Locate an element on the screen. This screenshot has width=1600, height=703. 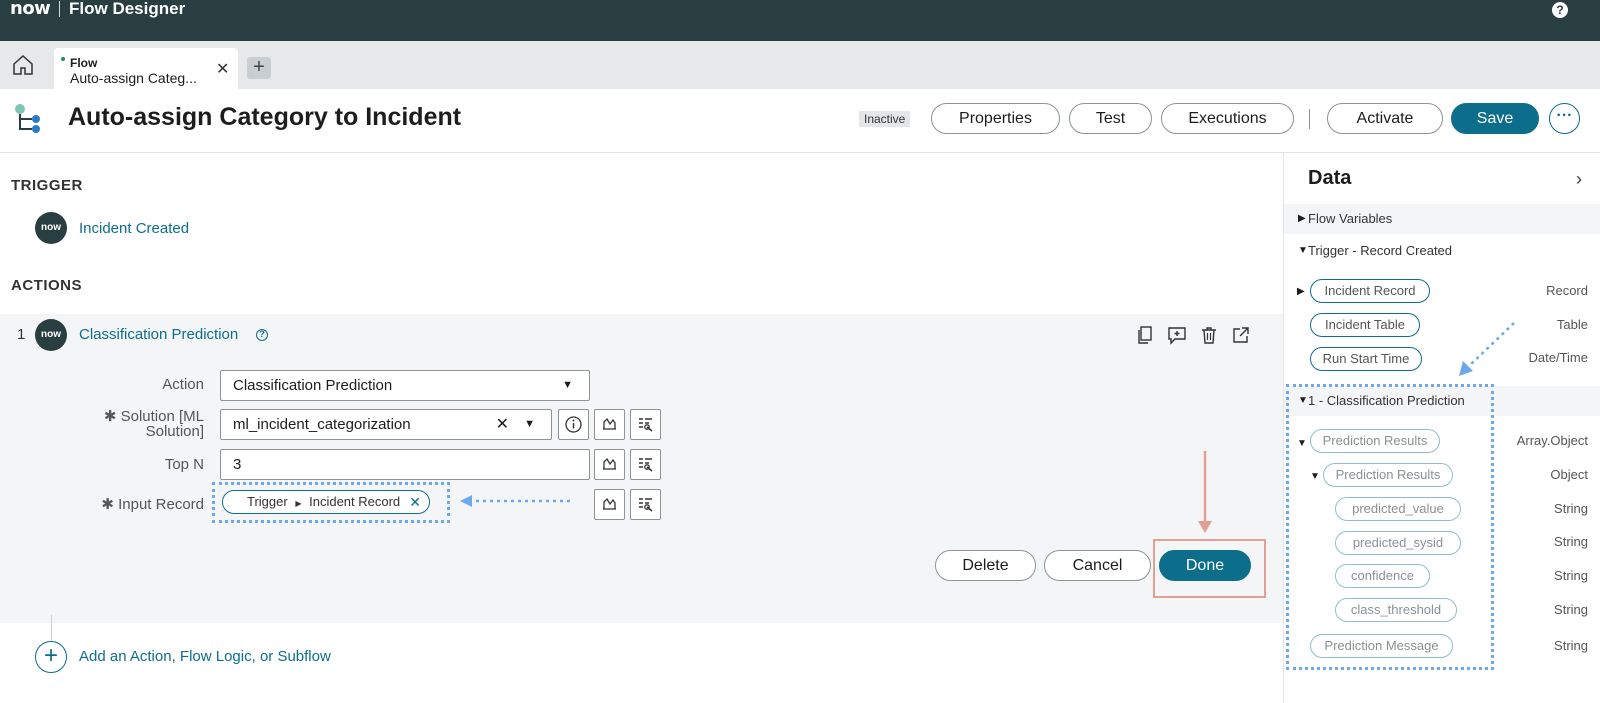
caret-right-icon: ▶ is located at coordinates (298, 503).